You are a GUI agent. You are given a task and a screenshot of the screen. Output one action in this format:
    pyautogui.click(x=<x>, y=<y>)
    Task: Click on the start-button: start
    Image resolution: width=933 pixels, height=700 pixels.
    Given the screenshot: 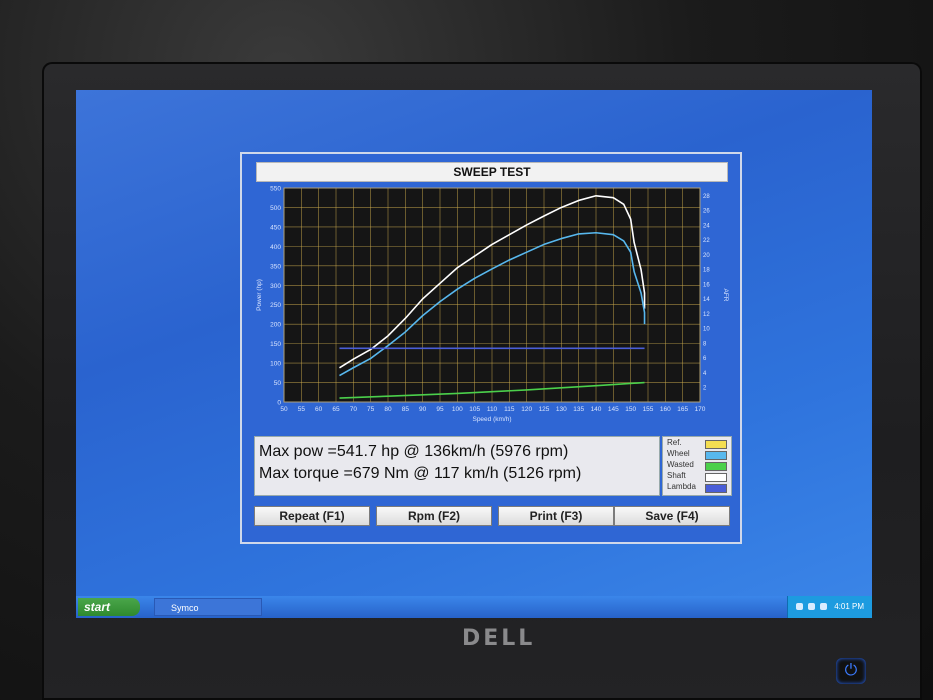 What is the action you would take?
    pyautogui.click(x=109, y=607)
    